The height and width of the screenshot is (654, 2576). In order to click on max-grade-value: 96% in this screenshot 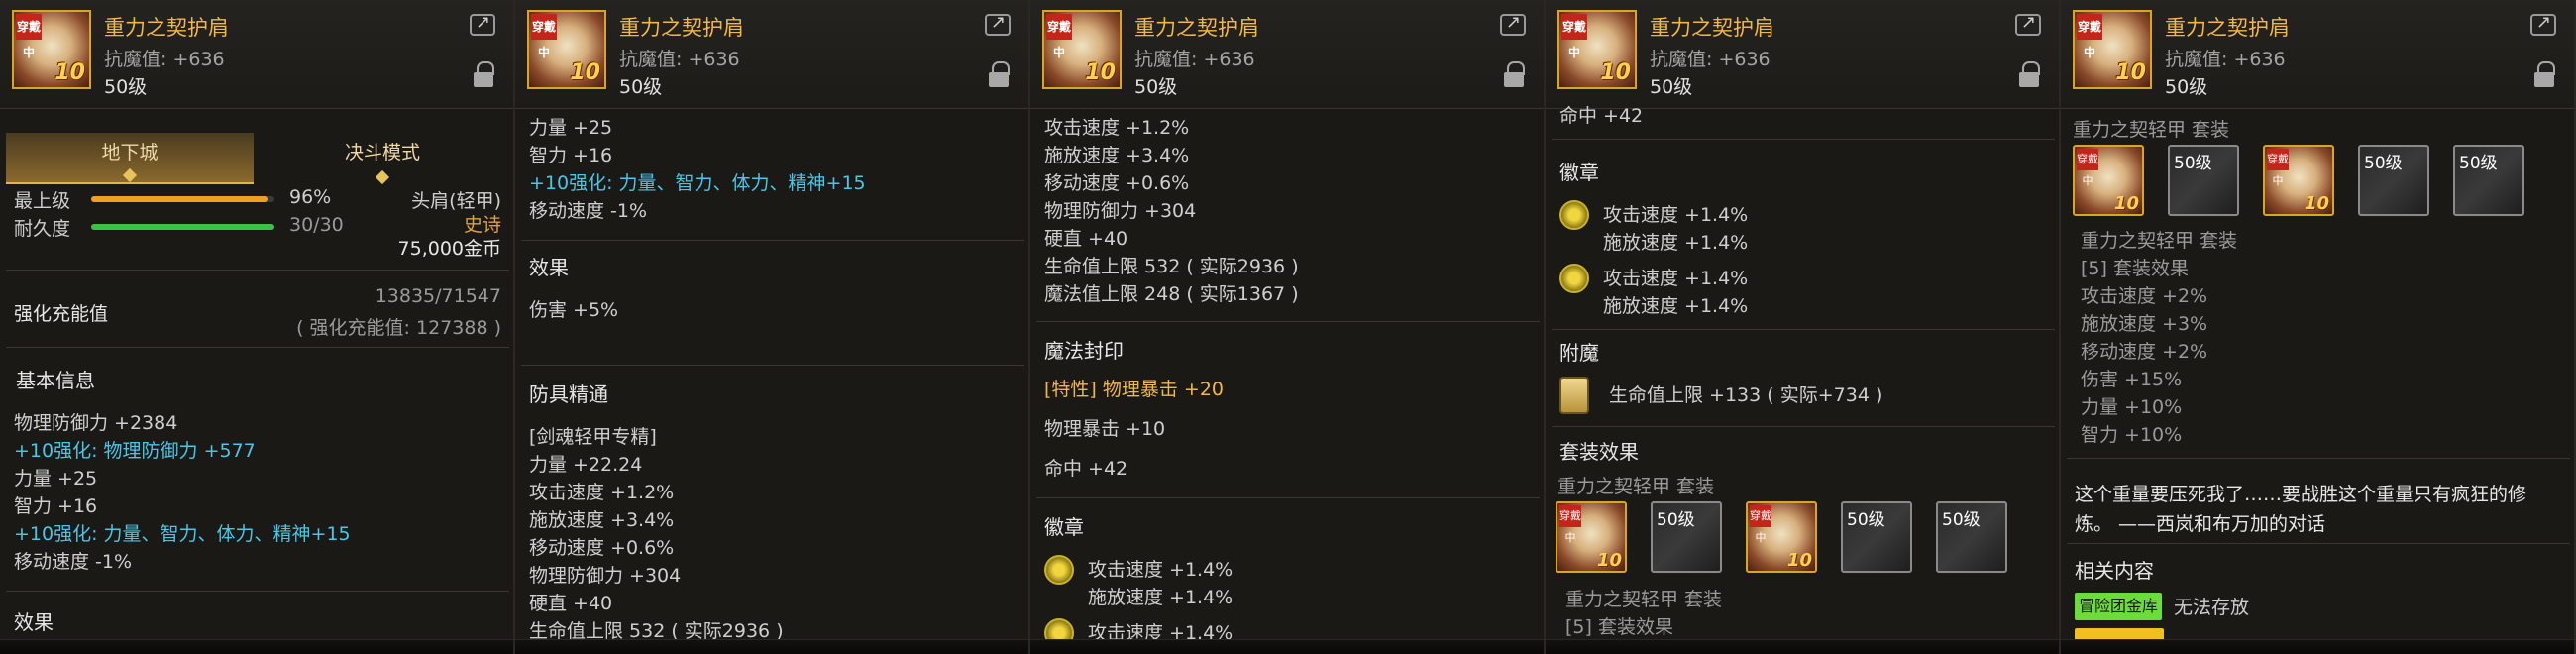, I will do `click(310, 197)`.